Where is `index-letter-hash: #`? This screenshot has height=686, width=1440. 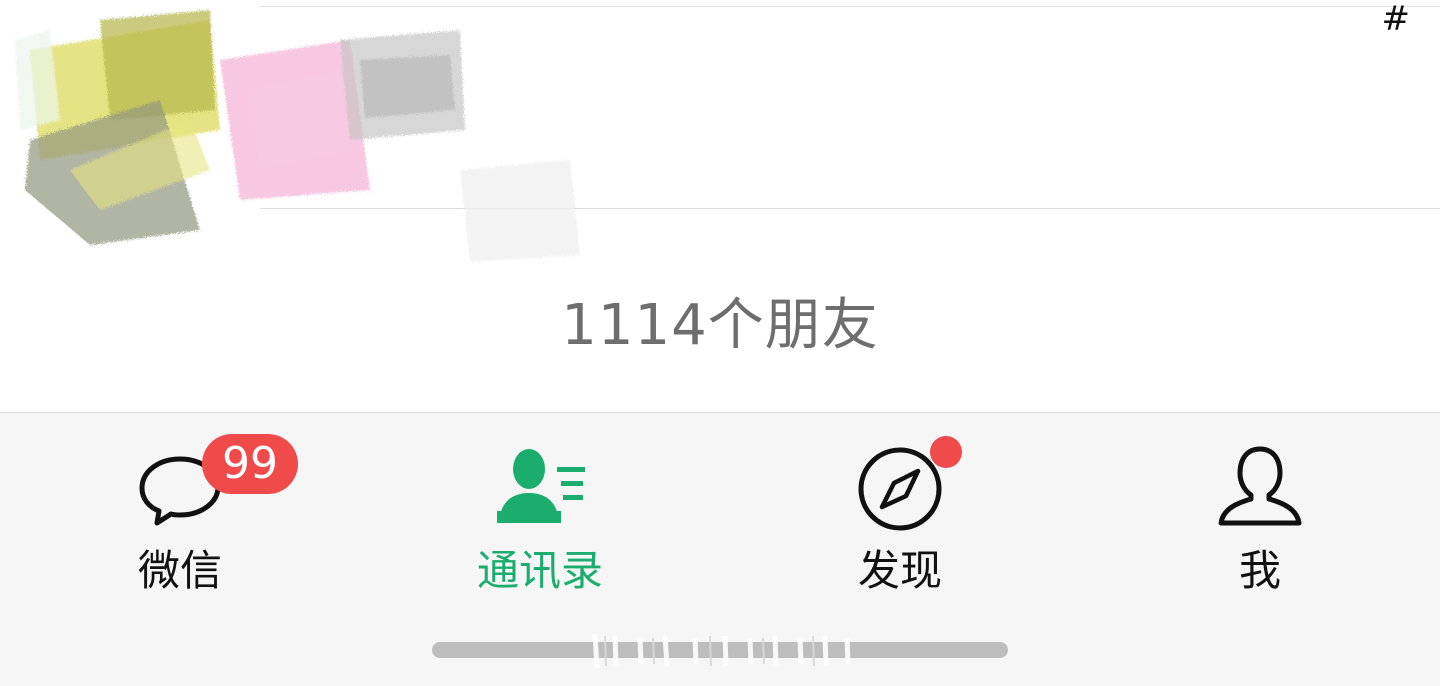 index-letter-hash: # is located at coordinates (1396, 19).